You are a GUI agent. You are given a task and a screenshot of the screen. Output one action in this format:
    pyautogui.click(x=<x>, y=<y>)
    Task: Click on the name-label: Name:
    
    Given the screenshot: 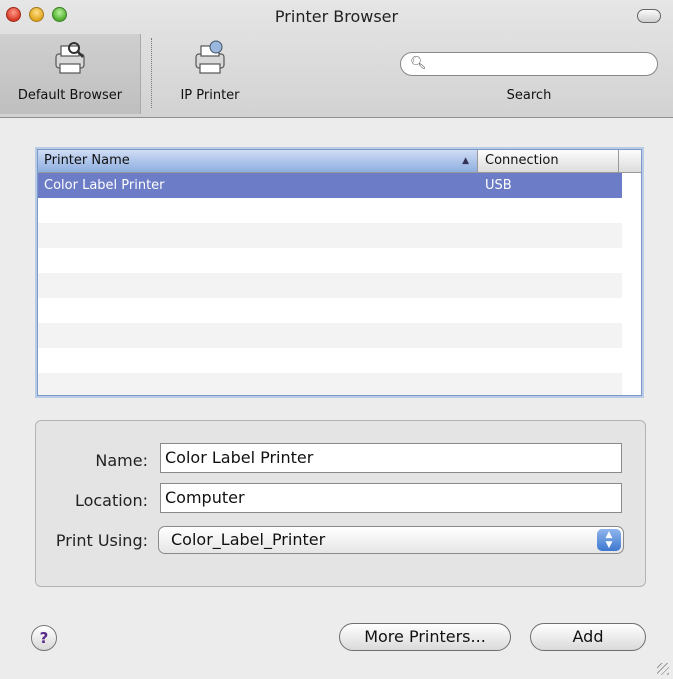 What is the action you would take?
    pyautogui.click(x=121, y=460)
    